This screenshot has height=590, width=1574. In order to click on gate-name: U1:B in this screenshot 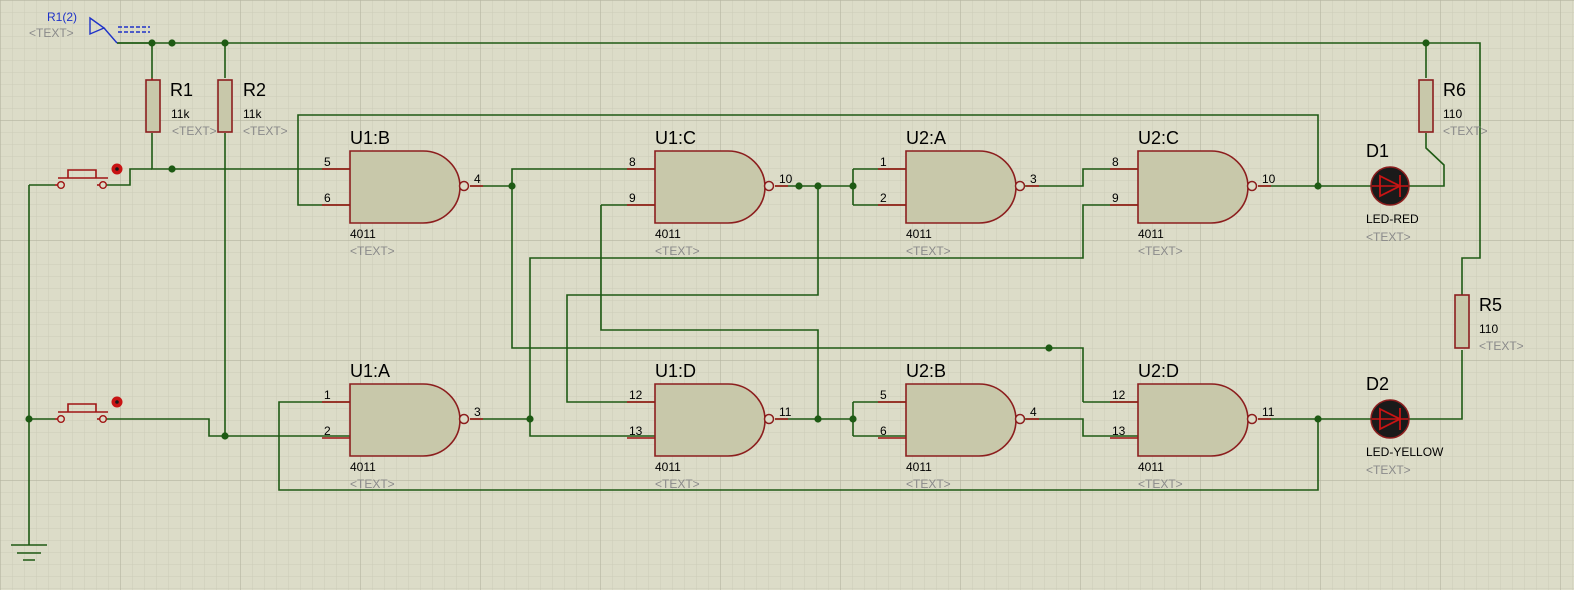, I will do `click(370, 138)`.